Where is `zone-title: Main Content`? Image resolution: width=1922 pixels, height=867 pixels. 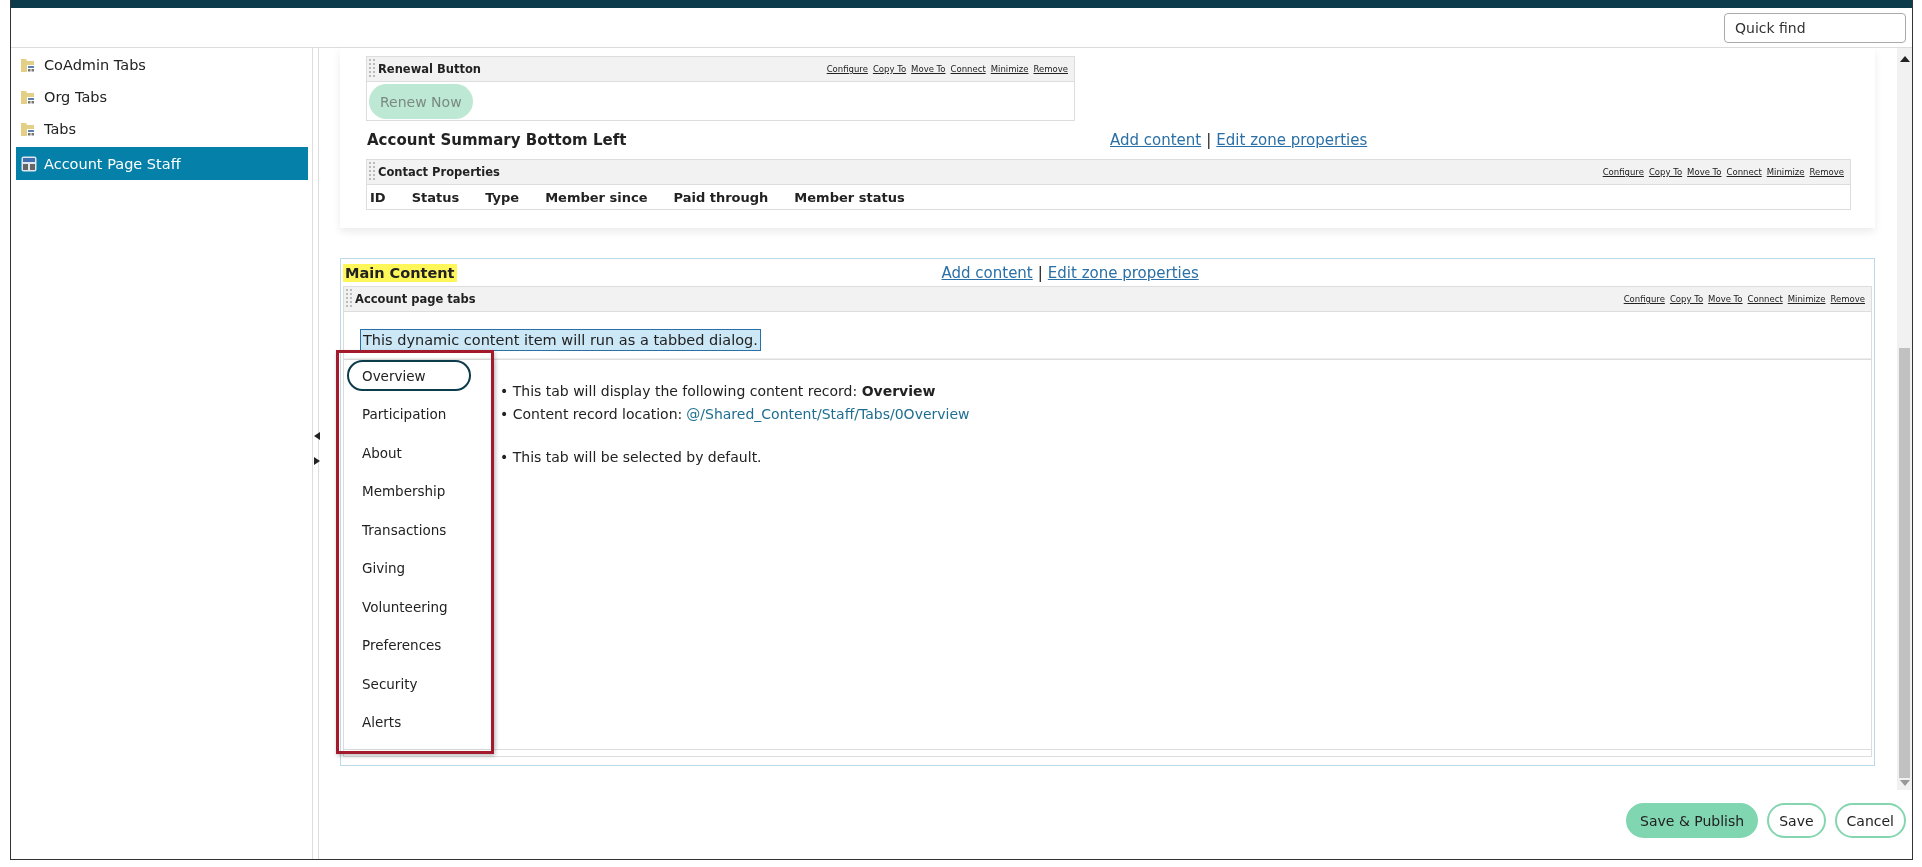 zone-title: Main Content is located at coordinates (400, 272).